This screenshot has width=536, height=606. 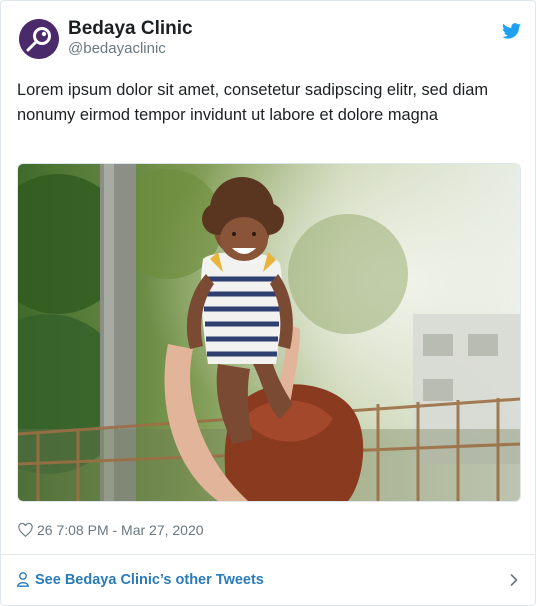 What do you see at coordinates (25, 530) in the screenshot?
I see `heart-icon` at bounding box center [25, 530].